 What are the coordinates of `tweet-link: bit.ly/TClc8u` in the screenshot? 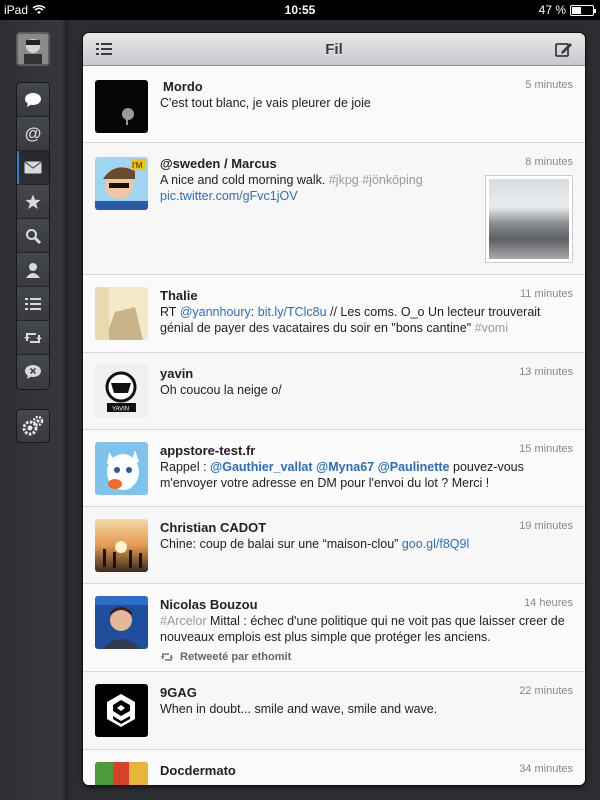 It's located at (292, 312).